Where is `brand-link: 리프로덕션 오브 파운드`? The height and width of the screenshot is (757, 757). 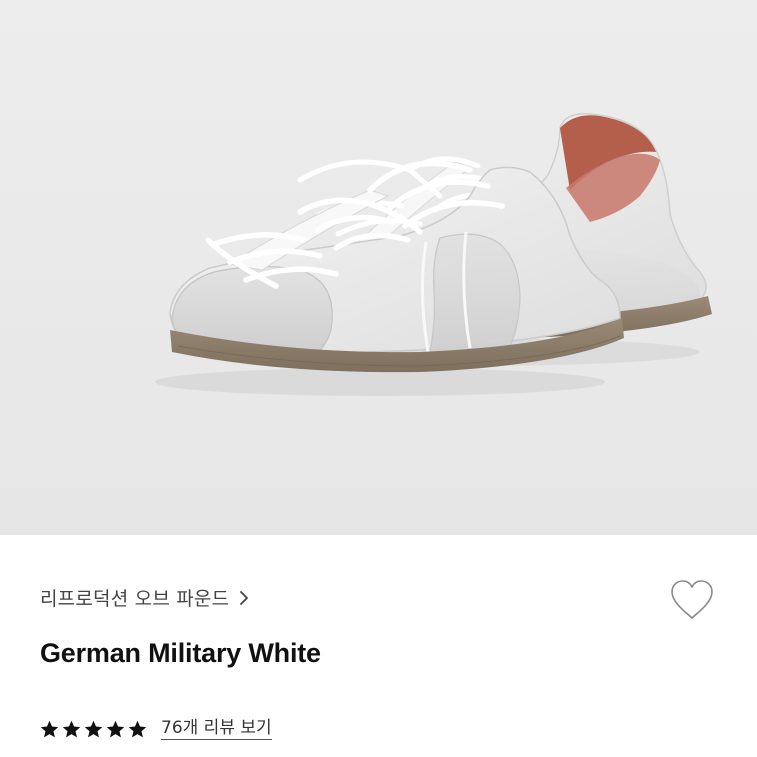 brand-link: 리프로덕션 오브 파운드 is located at coordinates (145, 597).